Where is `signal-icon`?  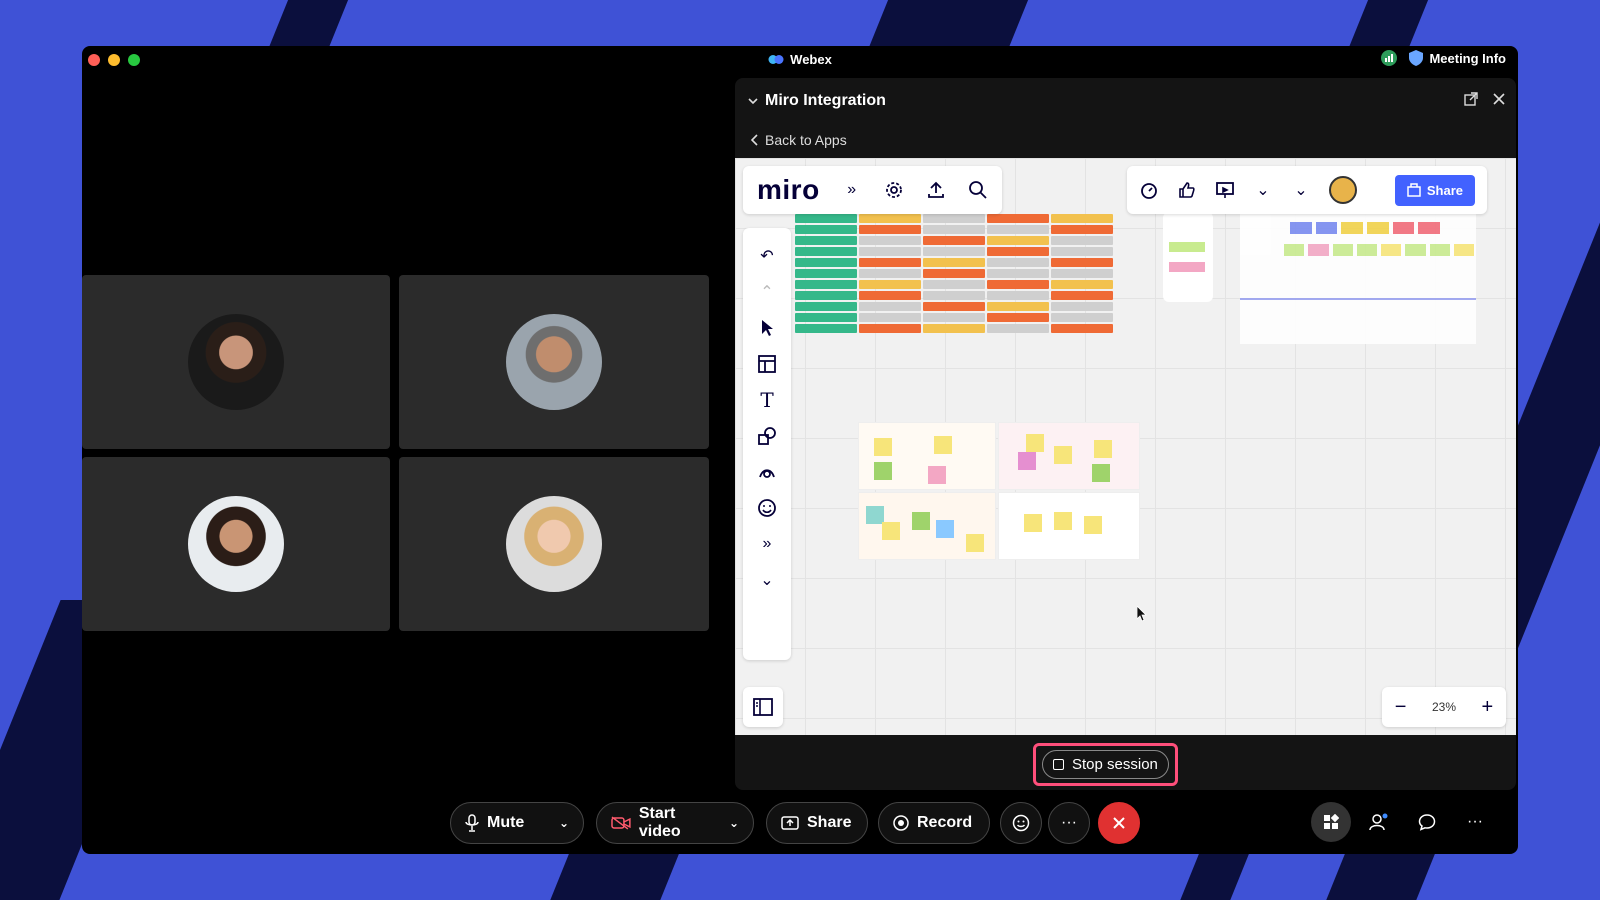
signal-icon is located at coordinates (1389, 58).